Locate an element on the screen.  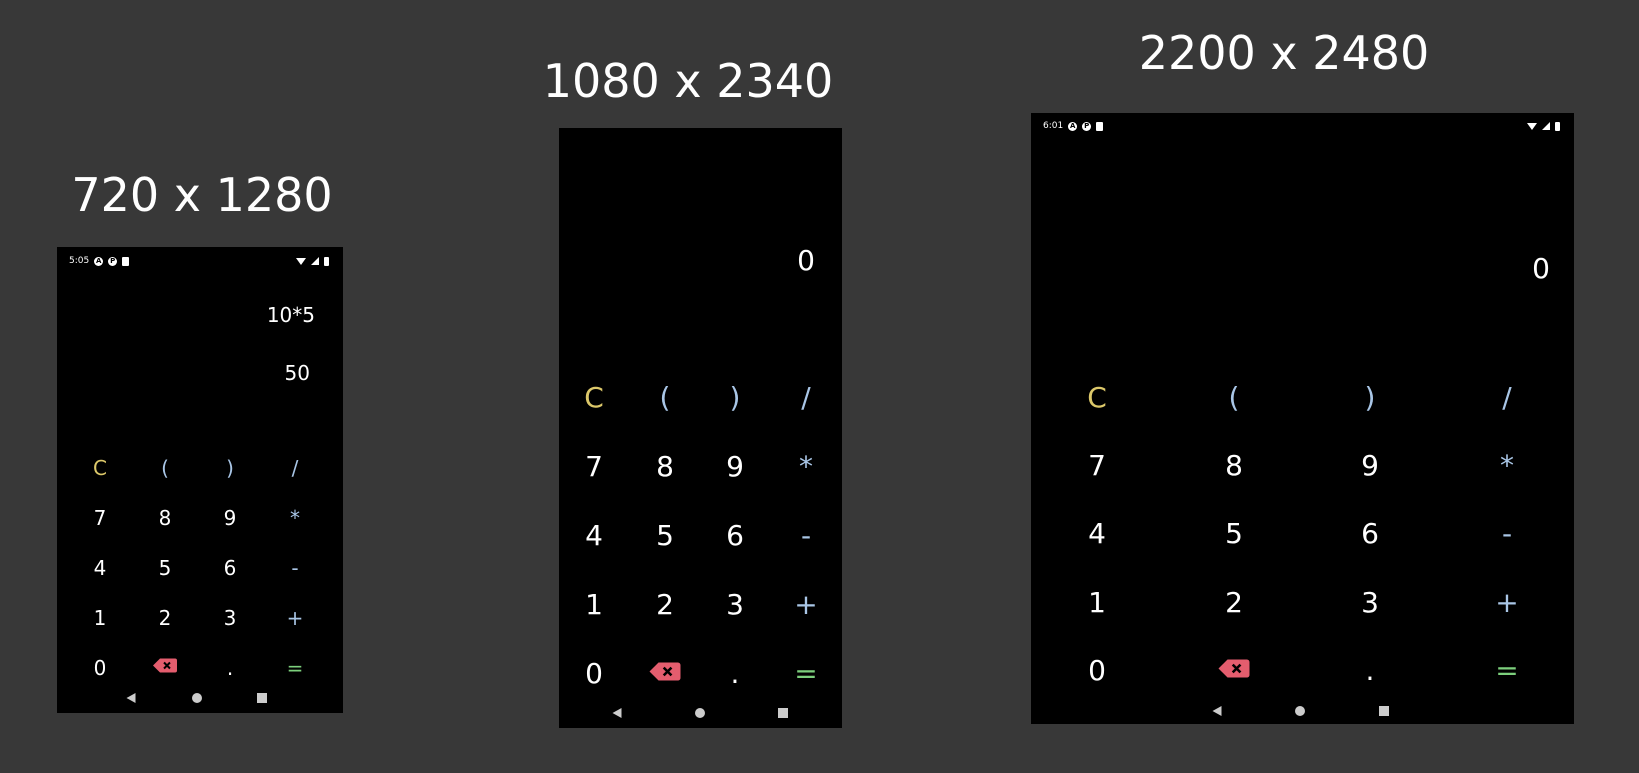
expression-display: 10*5 is located at coordinates (290, 315).